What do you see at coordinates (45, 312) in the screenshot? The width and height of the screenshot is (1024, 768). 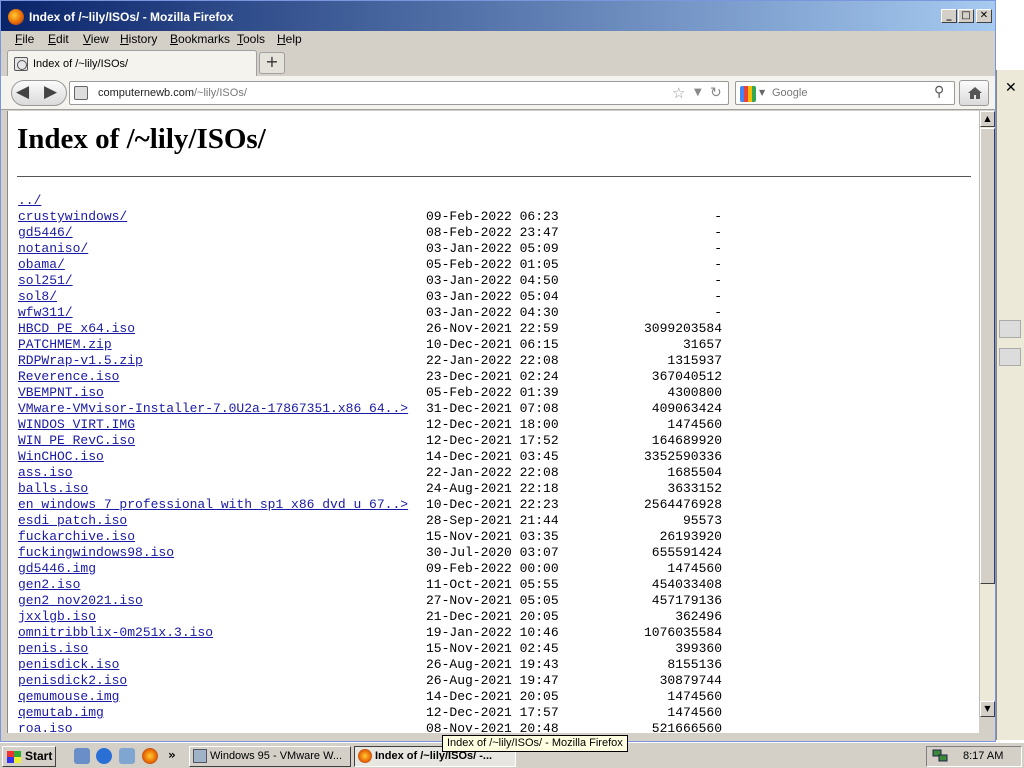 I see `file-link: wfw311/` at bounding box center [45, 312].